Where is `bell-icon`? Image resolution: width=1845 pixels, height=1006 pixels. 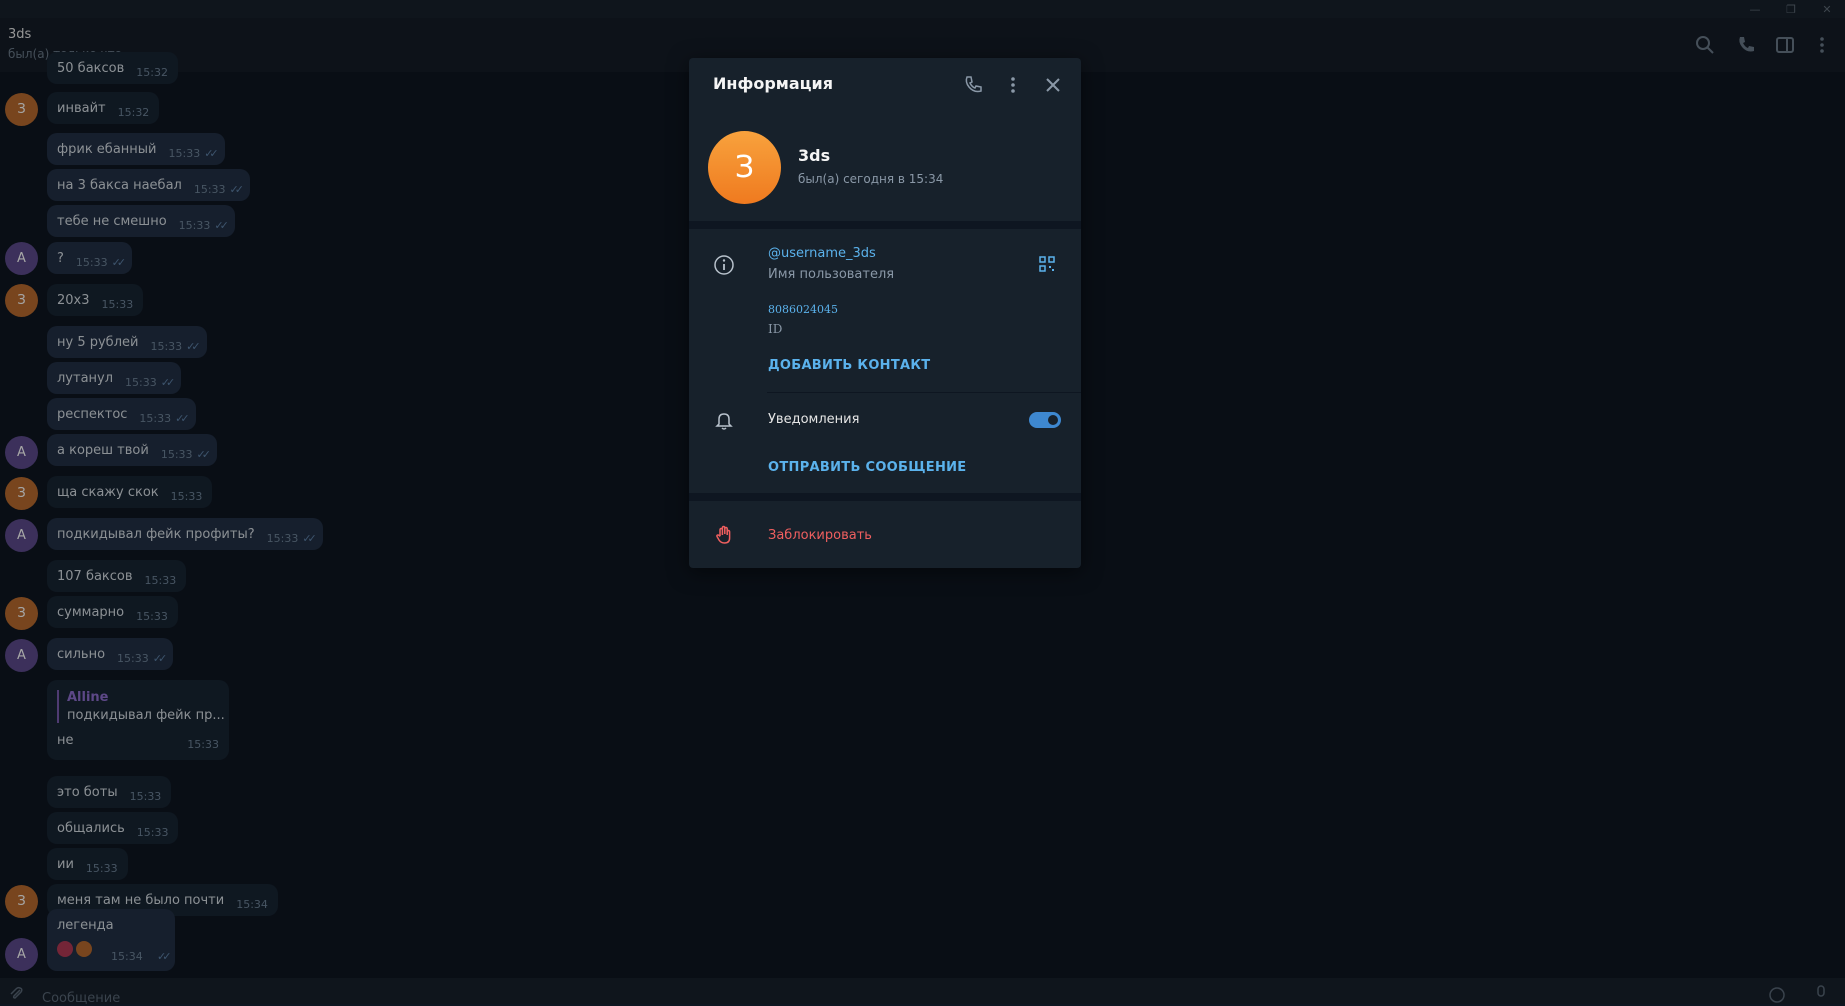 bell-icon is located at coordinates (724, 421).